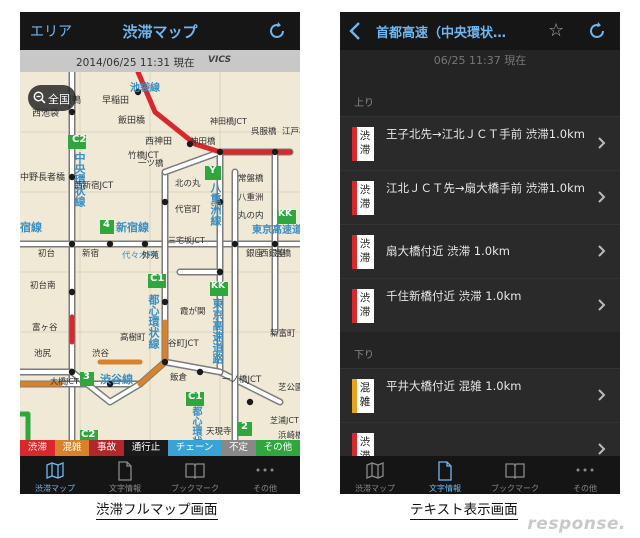 The width and height of the screenshot is (640, 538). I want to click on tab-label: 文字情報, so click(445, 488).